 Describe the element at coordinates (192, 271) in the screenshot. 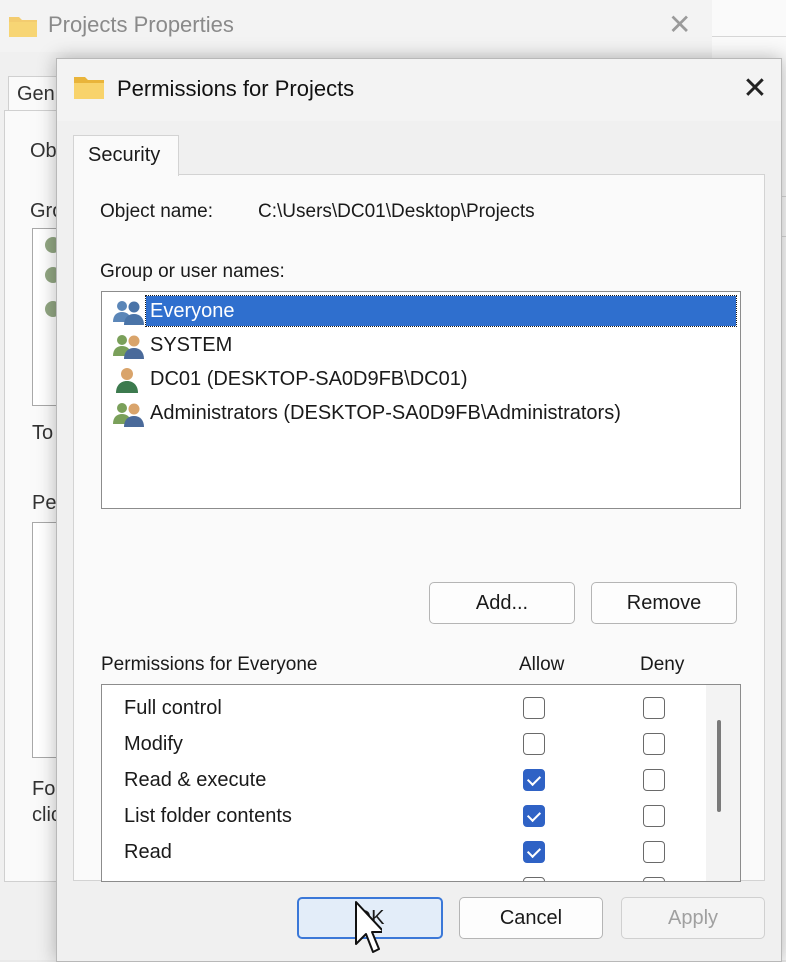

I see `group-users-label: Group or user names:` at that location.